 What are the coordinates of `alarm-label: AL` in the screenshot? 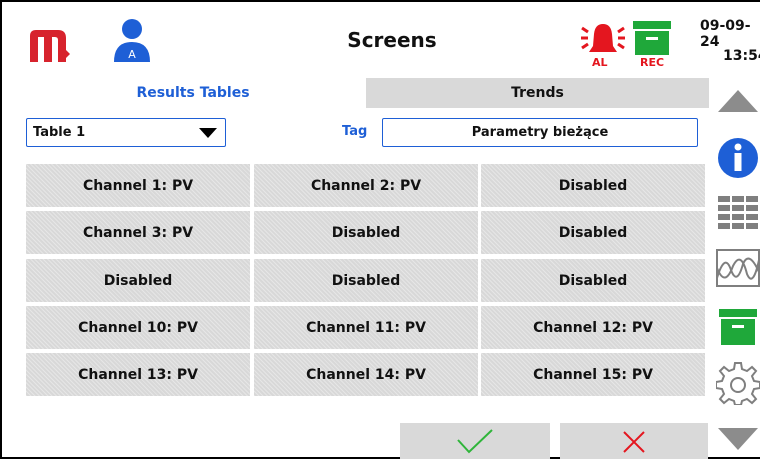 It's located at (600, 62).